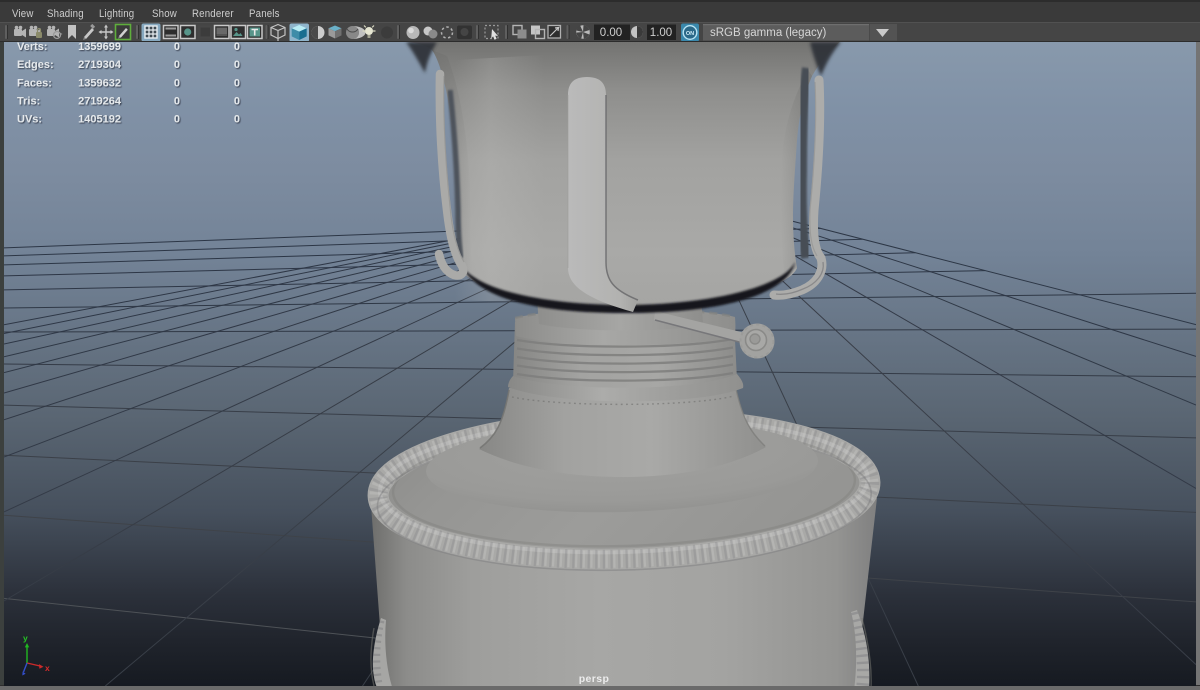 This screenshot has height=690, width=1200. Describe the element at coordinates (100, 65) in the screenshot. I see `svg-text: 2719304` at that location.